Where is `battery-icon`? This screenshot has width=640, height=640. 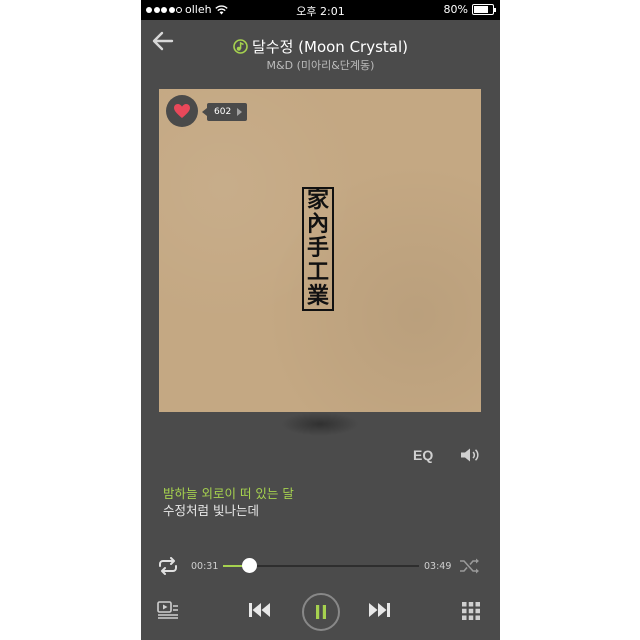 battery-icon is located at coordinates (484, 9).